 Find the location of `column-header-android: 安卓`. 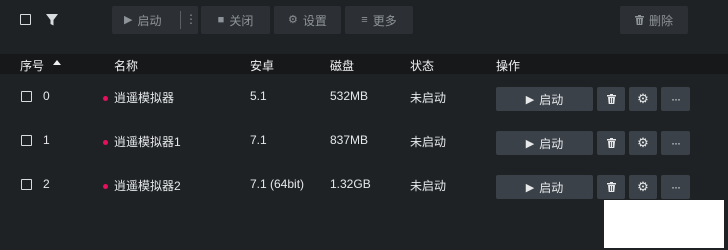

column-header-android: 安卓 is located at coordinates (262, 66).